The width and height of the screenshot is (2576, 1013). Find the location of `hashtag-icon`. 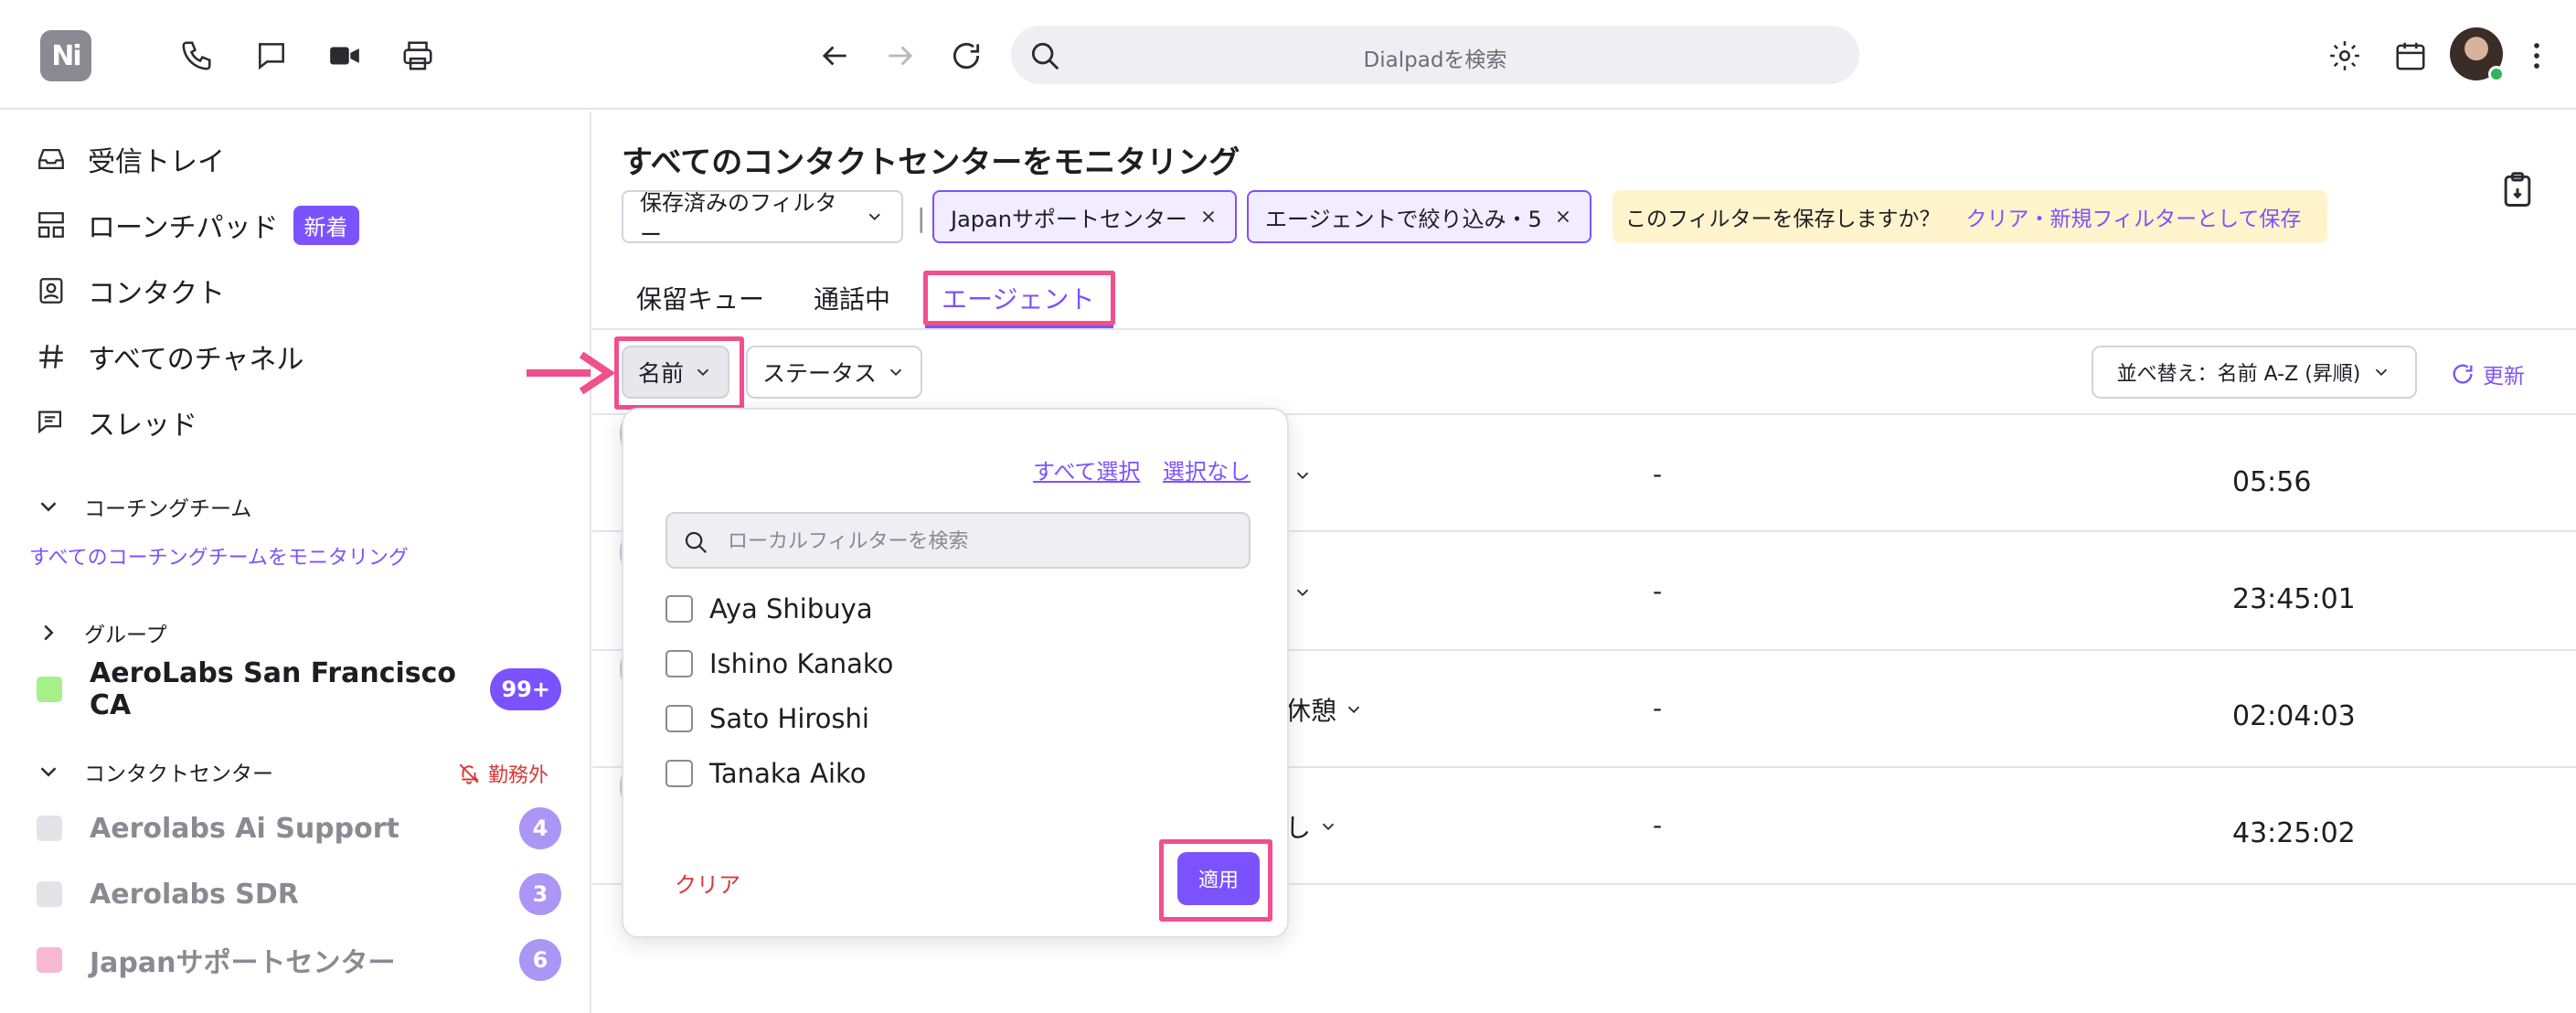

hashtag-icon is located at coordinates (51, 356).